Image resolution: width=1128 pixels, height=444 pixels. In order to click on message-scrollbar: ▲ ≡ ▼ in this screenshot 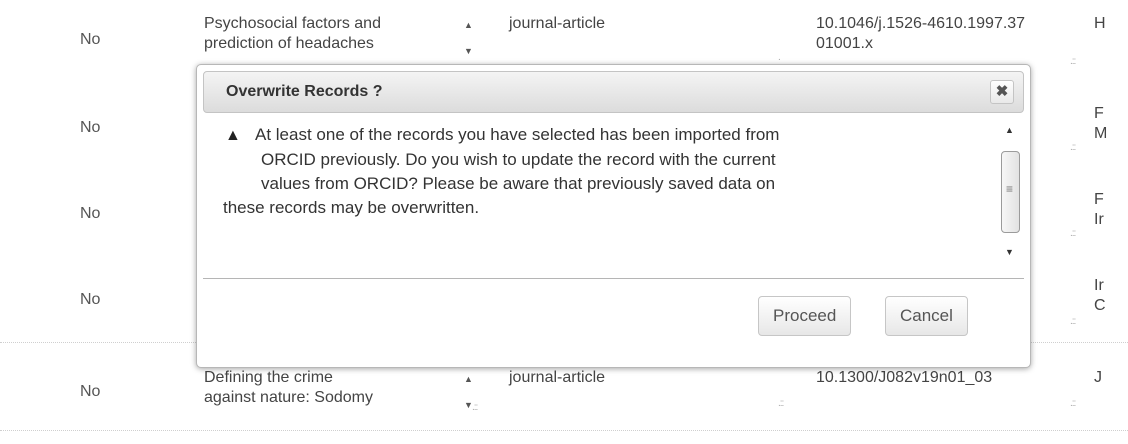, I will do `click(1010, 193)`.